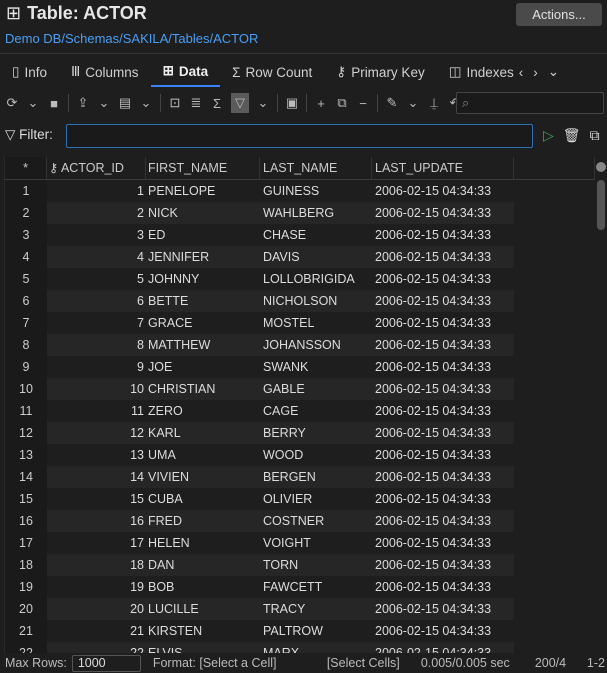  I want to click on first-name-cell: GRACE, so click(203, 323).